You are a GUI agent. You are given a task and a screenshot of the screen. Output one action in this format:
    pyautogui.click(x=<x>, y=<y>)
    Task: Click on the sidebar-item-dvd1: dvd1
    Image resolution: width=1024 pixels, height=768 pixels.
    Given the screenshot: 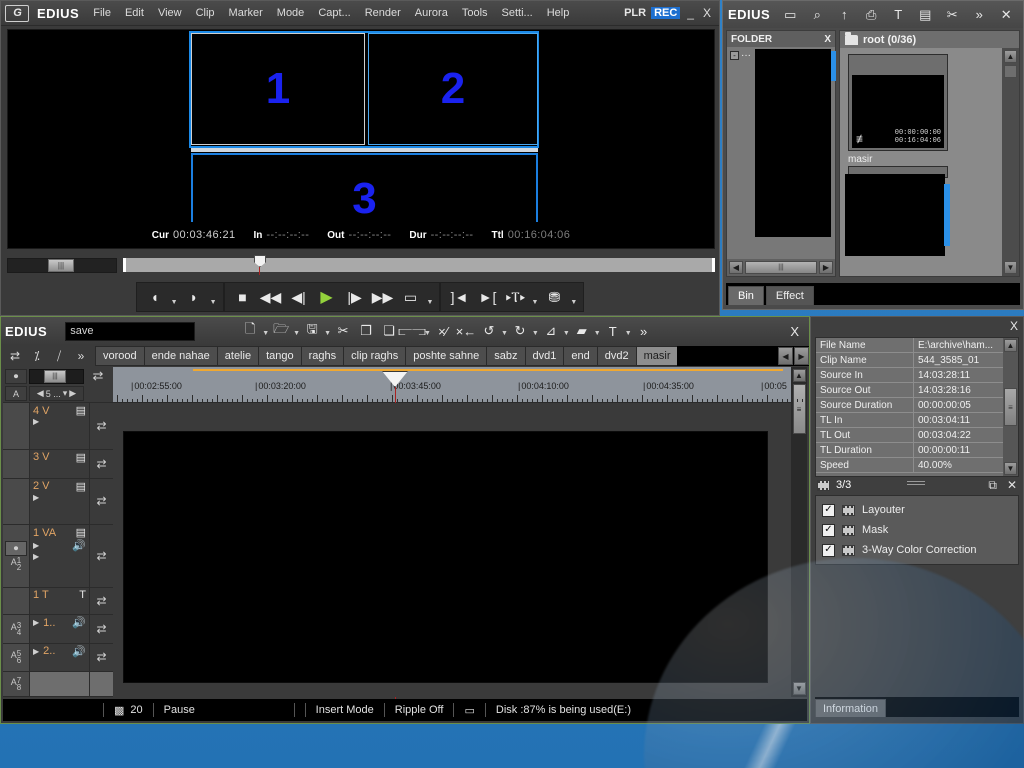 What is the action you would take?
    pyautogui.click(x=544, y=356)
    